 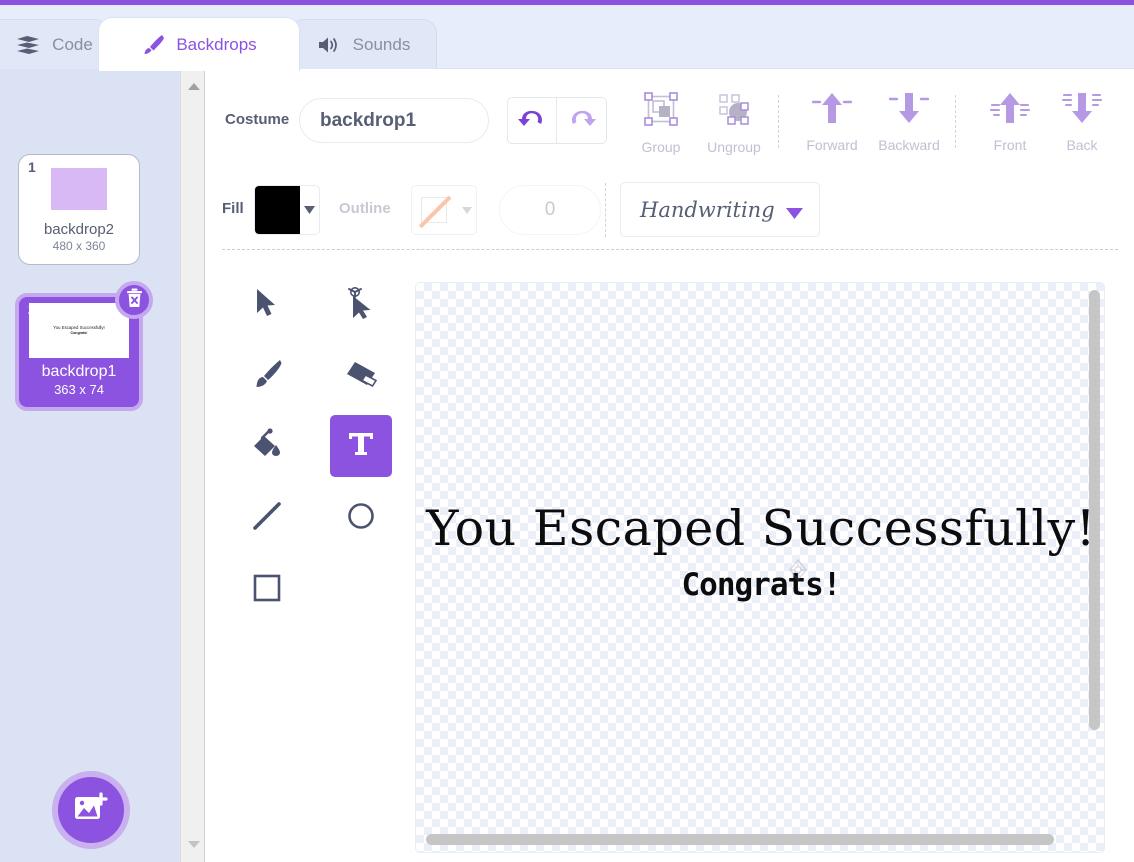 I want to click on undo-redo-group, so click(x=557, y=120).